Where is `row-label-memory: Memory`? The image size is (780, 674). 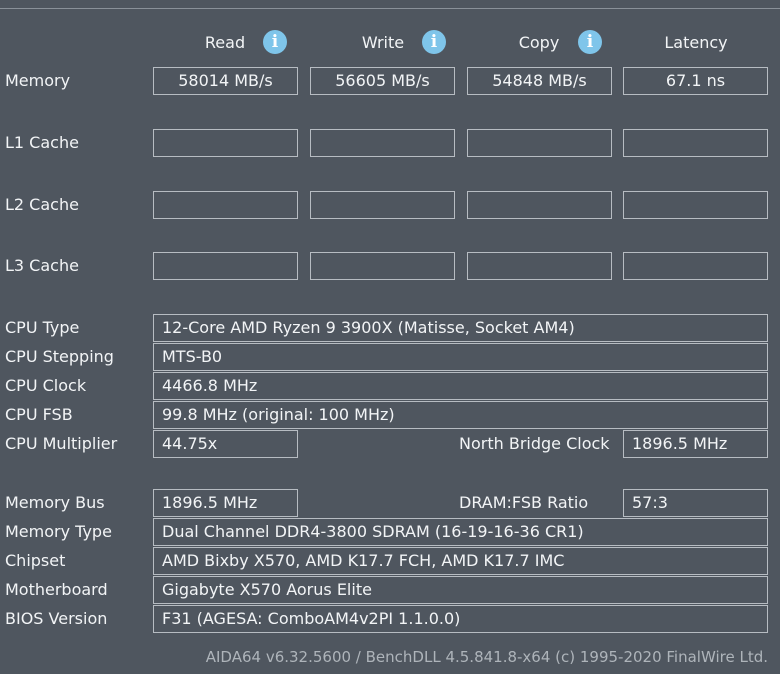 row-label-memory: Memory is located at coordinates (38, 80).